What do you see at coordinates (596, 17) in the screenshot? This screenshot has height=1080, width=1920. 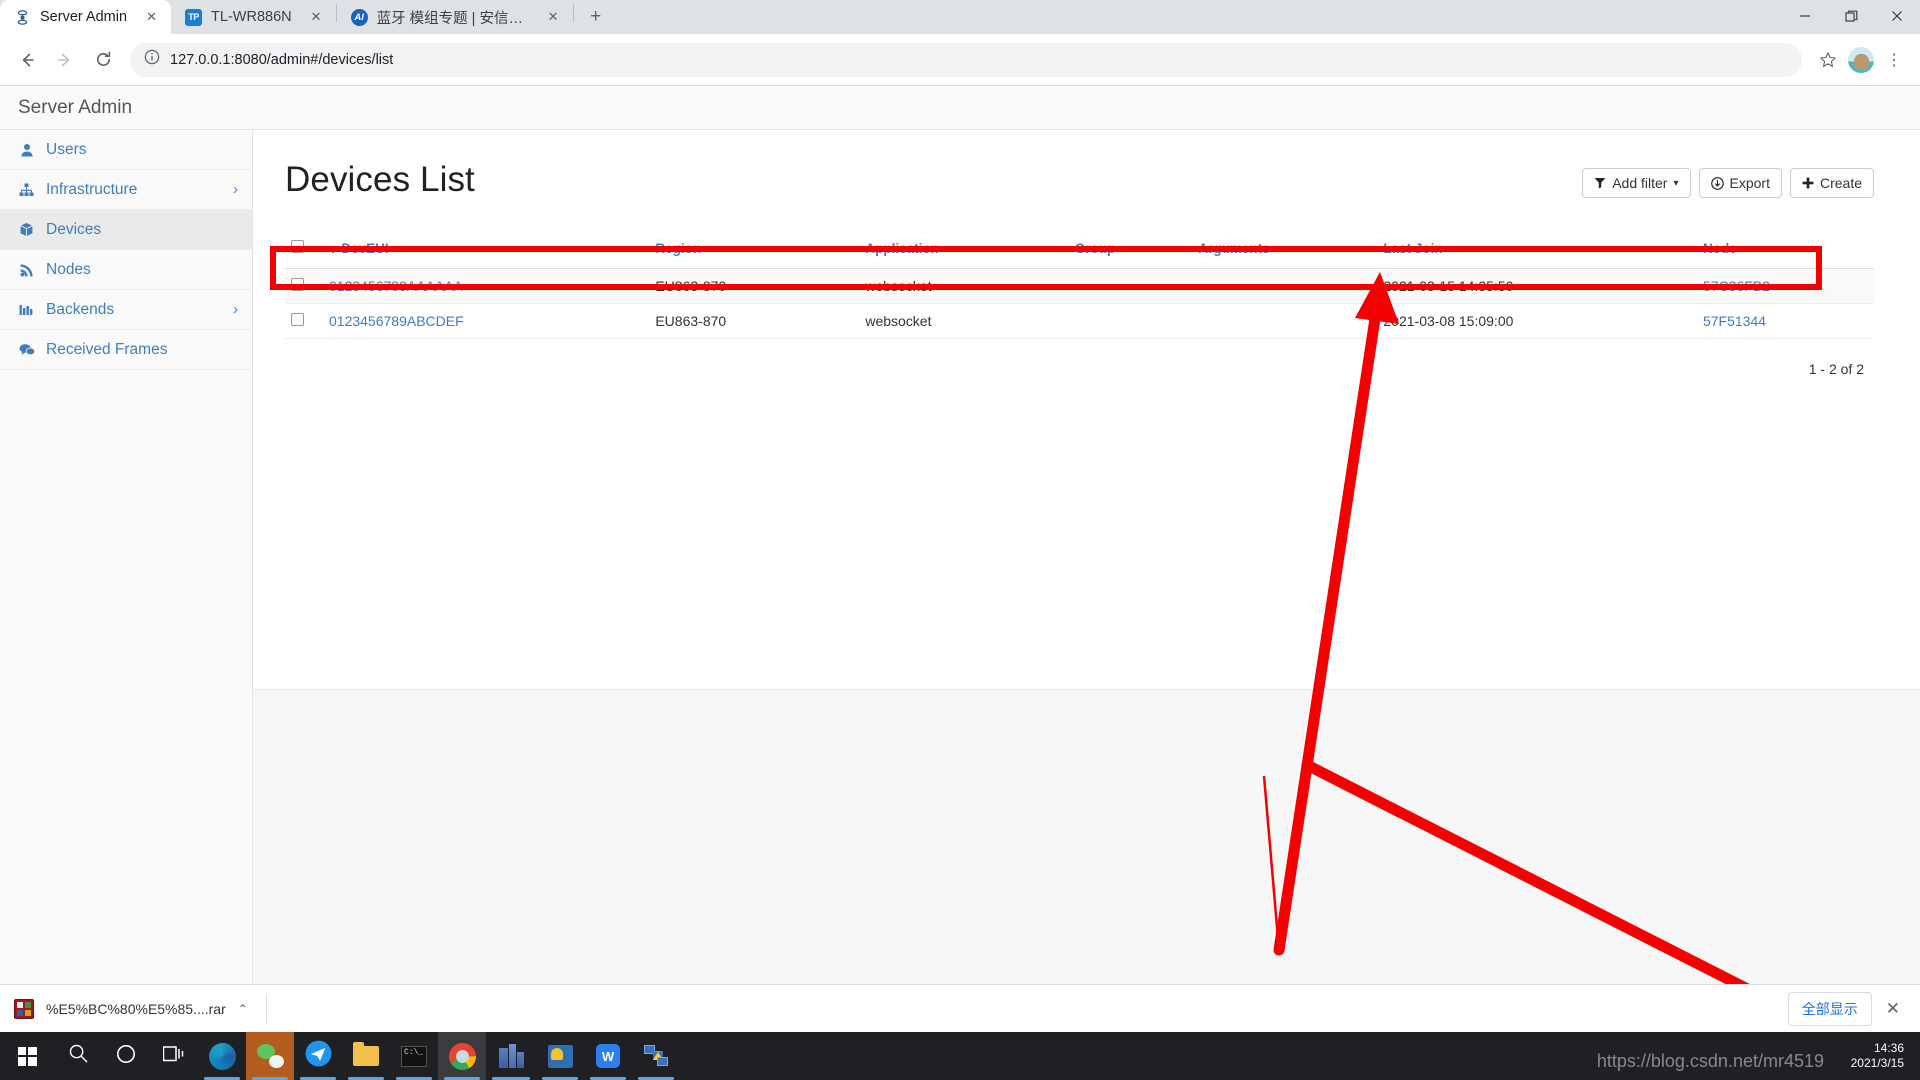 I see `new-tab-button: +` at bounding box center [596, 17].